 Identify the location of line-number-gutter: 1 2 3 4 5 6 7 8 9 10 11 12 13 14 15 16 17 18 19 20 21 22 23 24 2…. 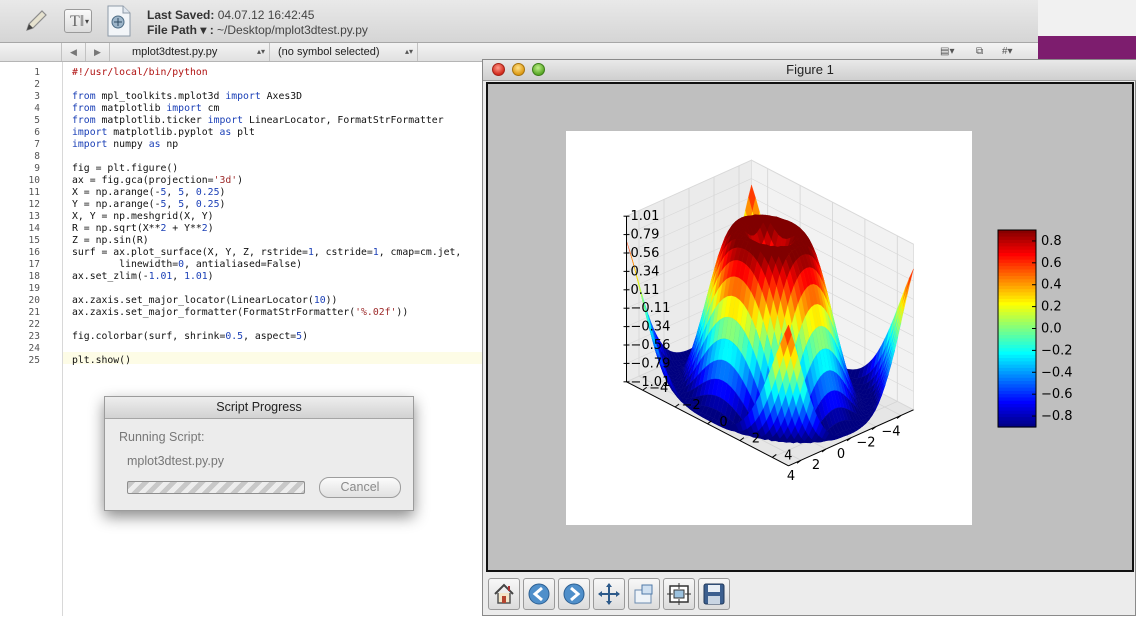
(31, 339).